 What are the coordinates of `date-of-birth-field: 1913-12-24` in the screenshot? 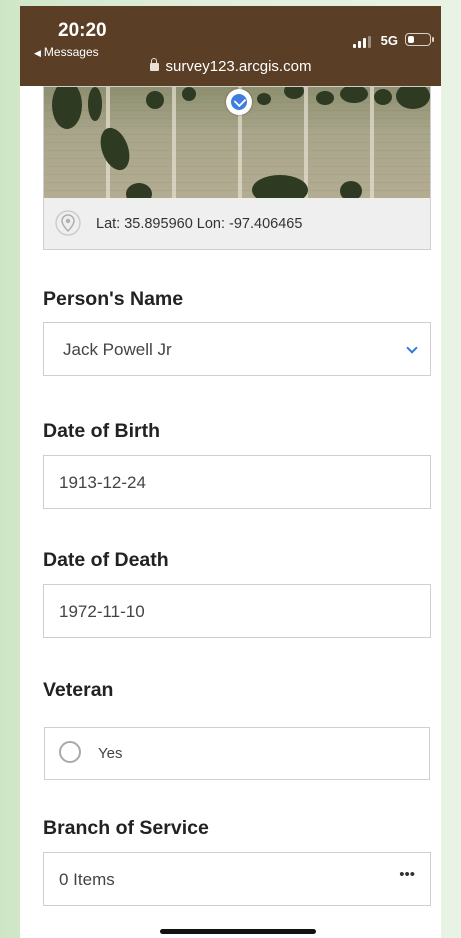 It's located at (237, 482).